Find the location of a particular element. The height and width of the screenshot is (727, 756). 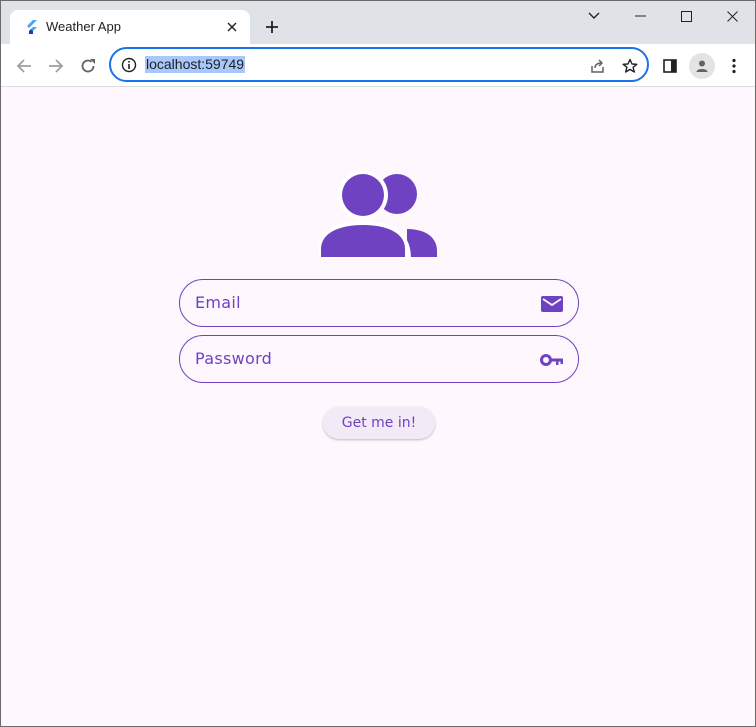

email-label: Email is located at coordinates (218, 302).